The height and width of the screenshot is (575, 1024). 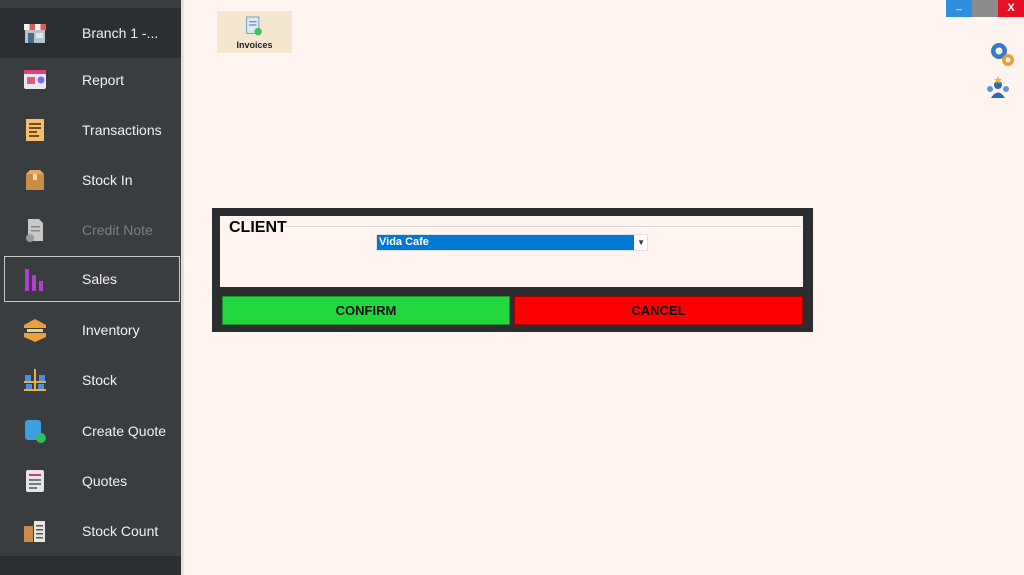 I want to click on report-icon, so click(x=35, y=79).